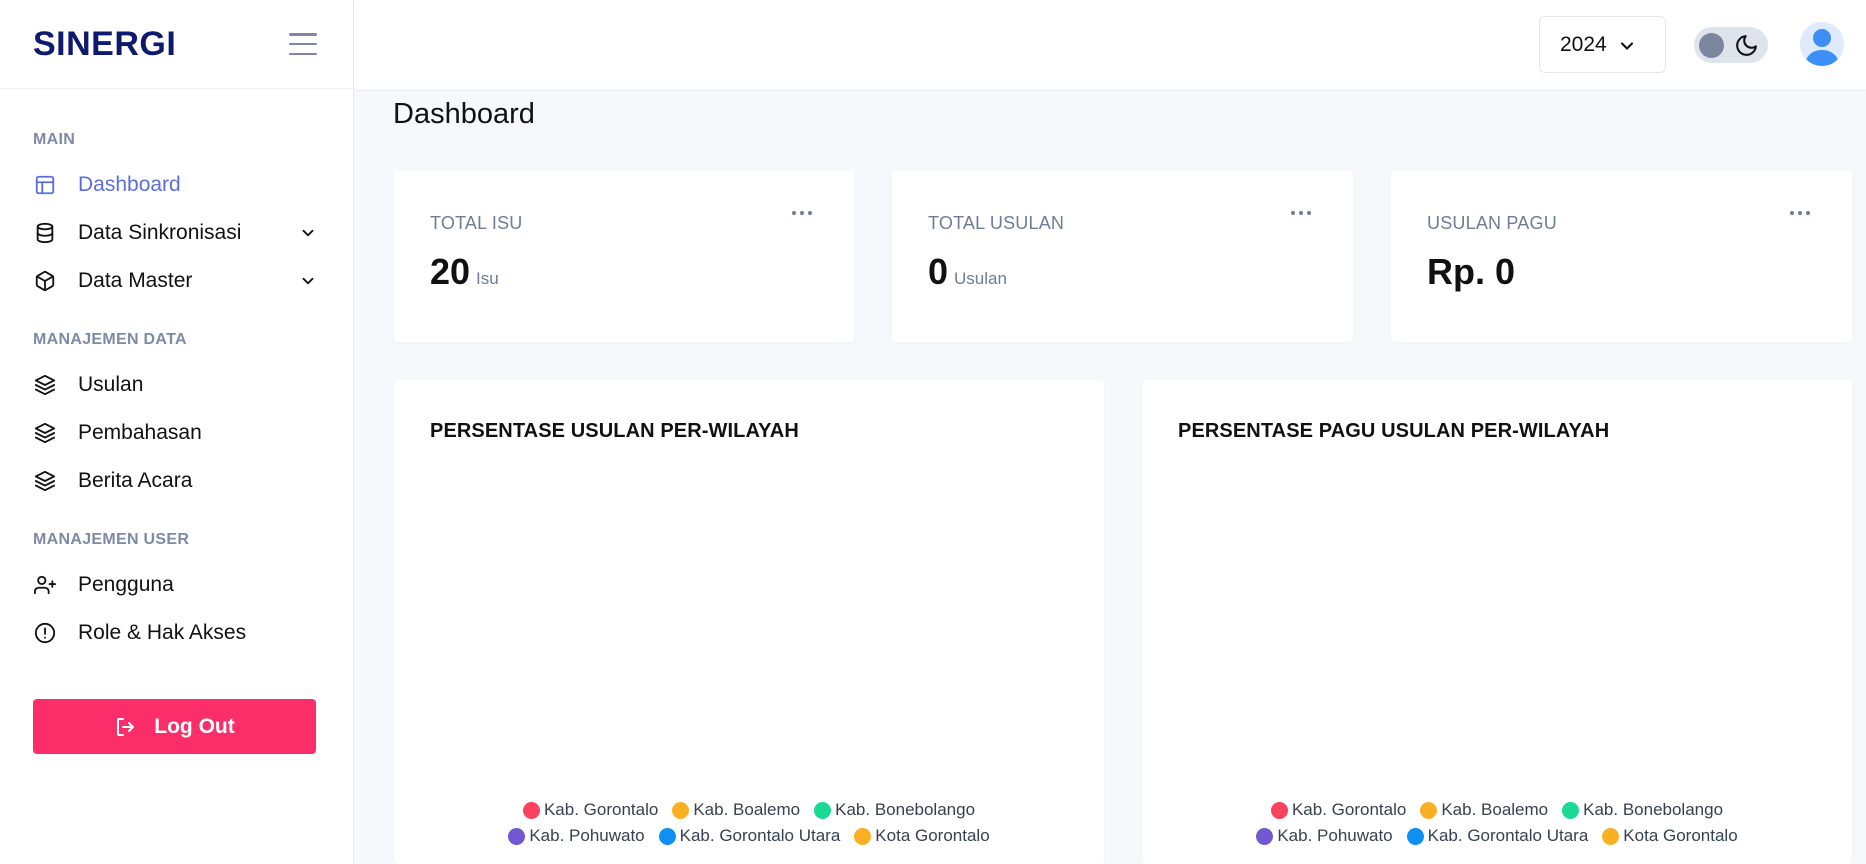 The width and height of the screenshot is (1866, 864). I want to click on alert-circle-icon, so click(45, 633).